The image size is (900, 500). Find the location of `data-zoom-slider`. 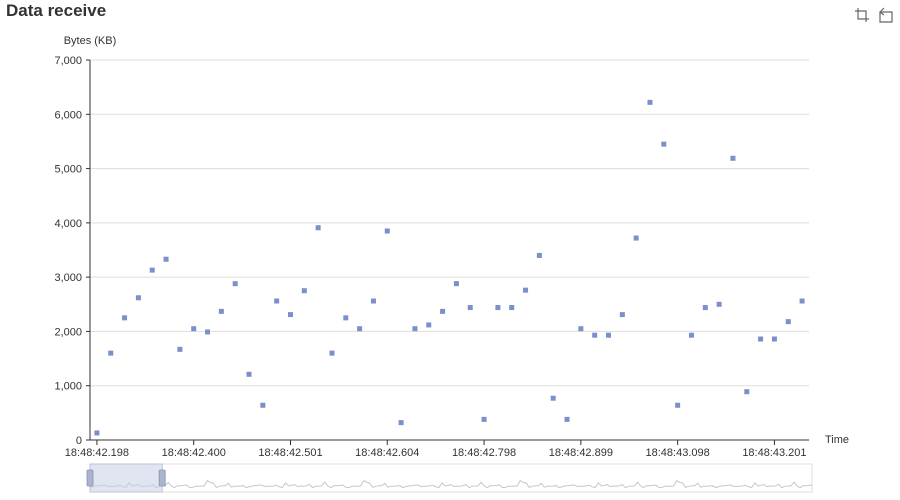

data-zoom-slider is located at coordinates (449, 478).